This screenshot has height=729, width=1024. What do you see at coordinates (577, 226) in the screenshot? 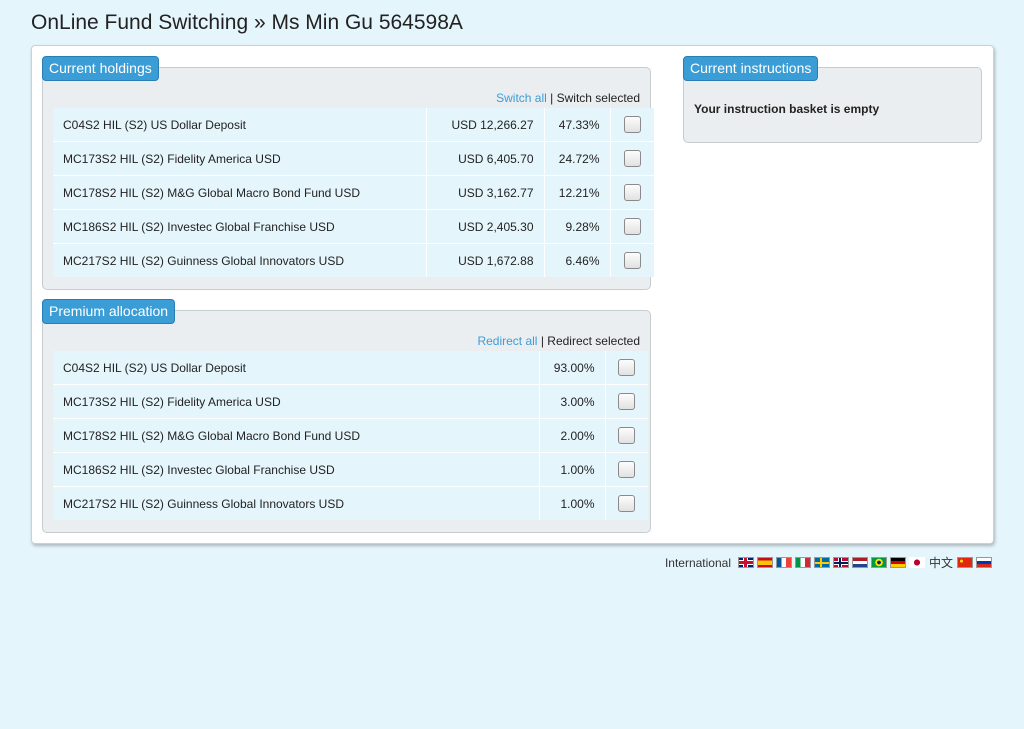
I see `fund-percentage: 9.28%` at bounding box center [577, 226].